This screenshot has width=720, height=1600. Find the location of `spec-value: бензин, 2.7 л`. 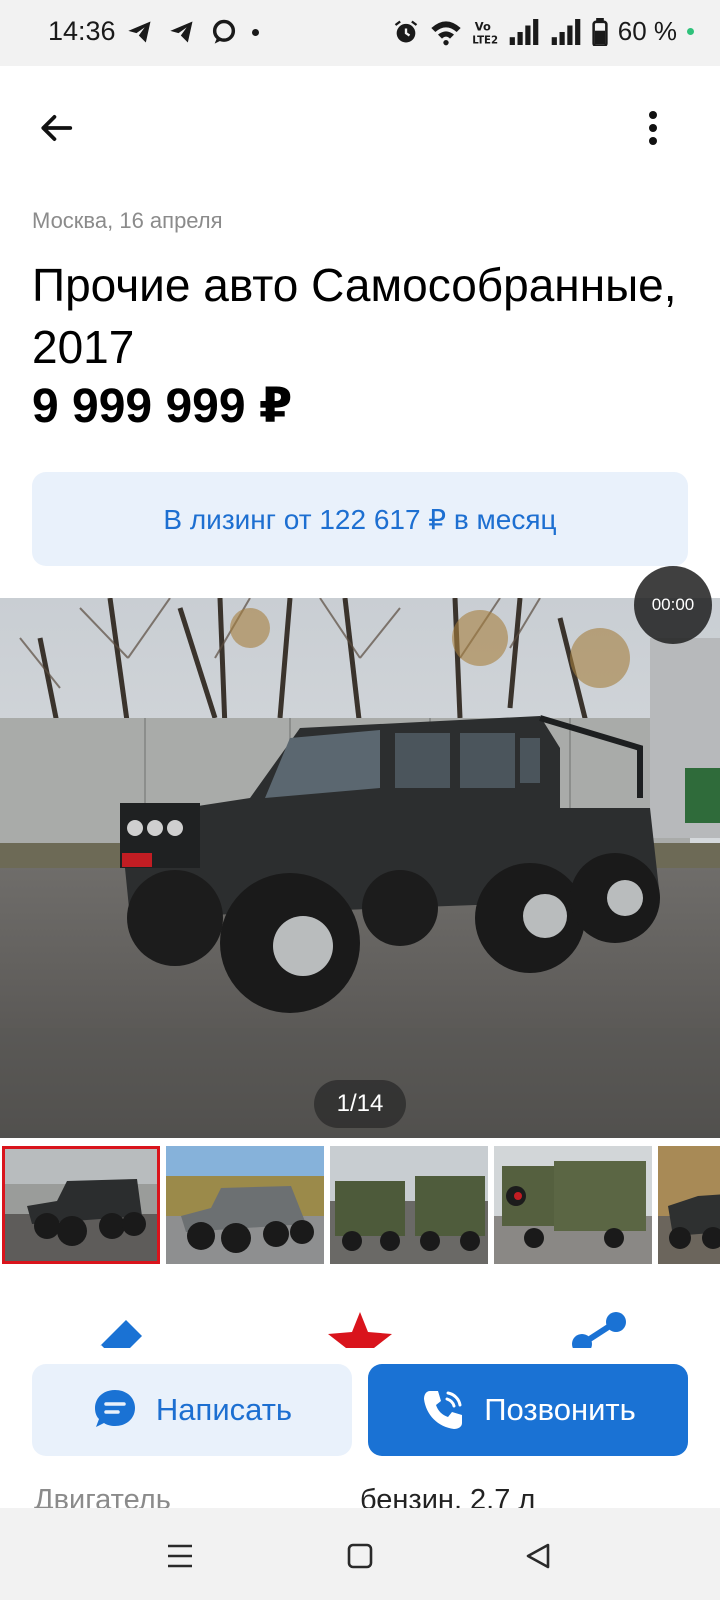

spec-value: бензин, 2.7 л is located at coordinates (448, 1496).